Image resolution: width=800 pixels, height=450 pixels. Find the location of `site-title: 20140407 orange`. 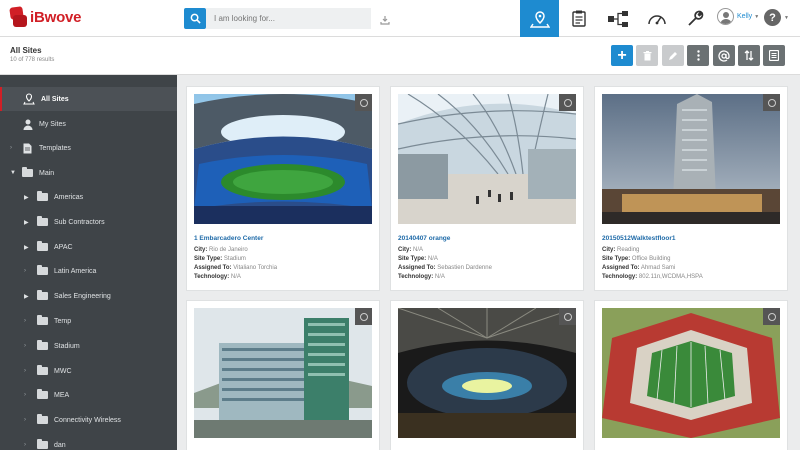

site-title: 20140407 orange is located at coordinates (424, 238).